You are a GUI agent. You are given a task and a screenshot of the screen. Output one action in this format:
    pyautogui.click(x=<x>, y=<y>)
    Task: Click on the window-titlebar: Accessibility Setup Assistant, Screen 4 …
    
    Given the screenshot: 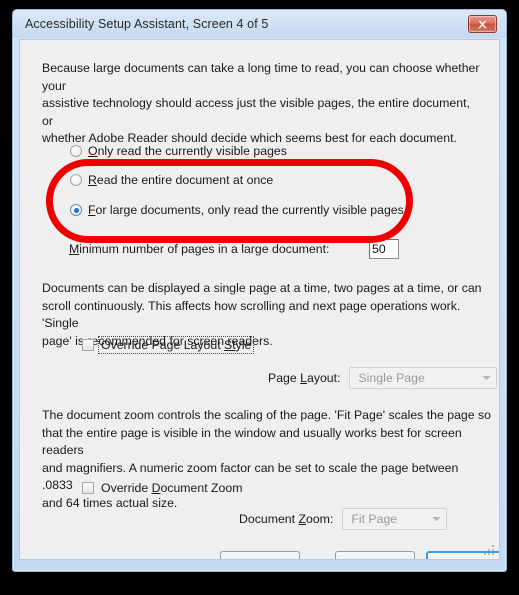 What is the action you would take?
    pyautogui.click(x=259, y=24)
    